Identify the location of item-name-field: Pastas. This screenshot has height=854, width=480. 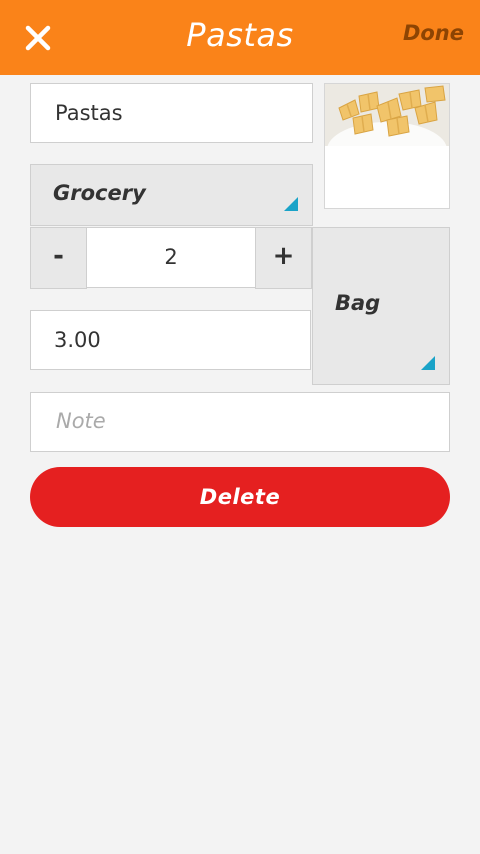
(171, 113).